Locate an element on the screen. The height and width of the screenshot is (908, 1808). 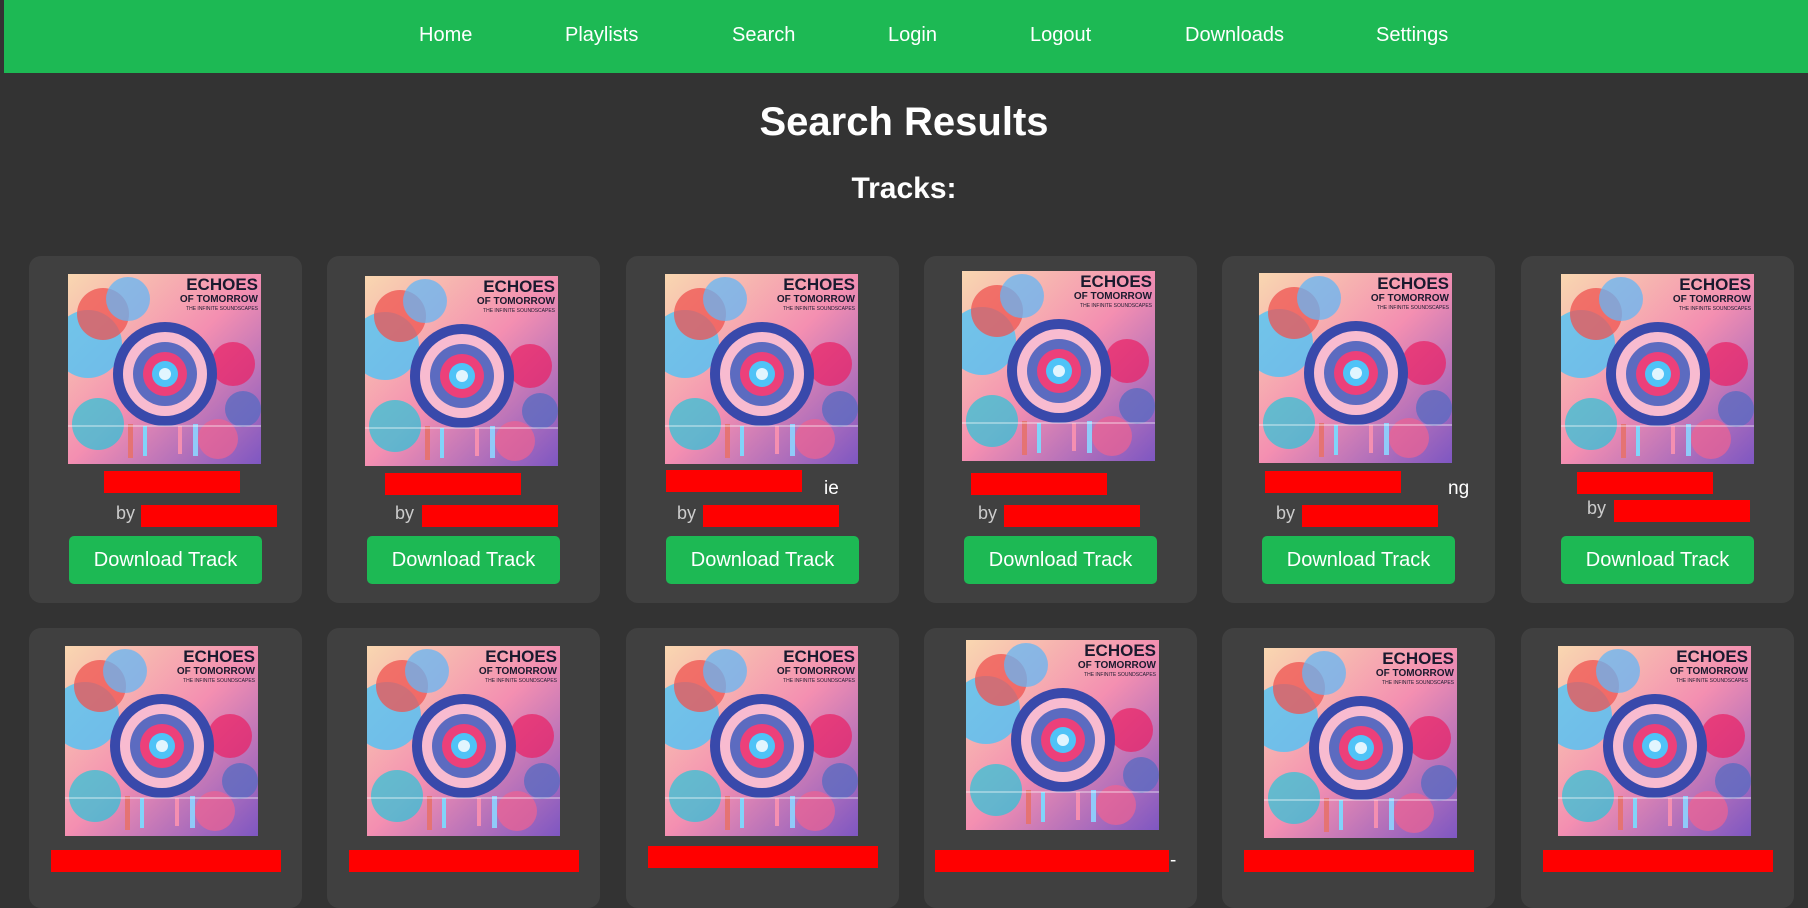
nav-login-link: Login is located at coordinates (912, 35).